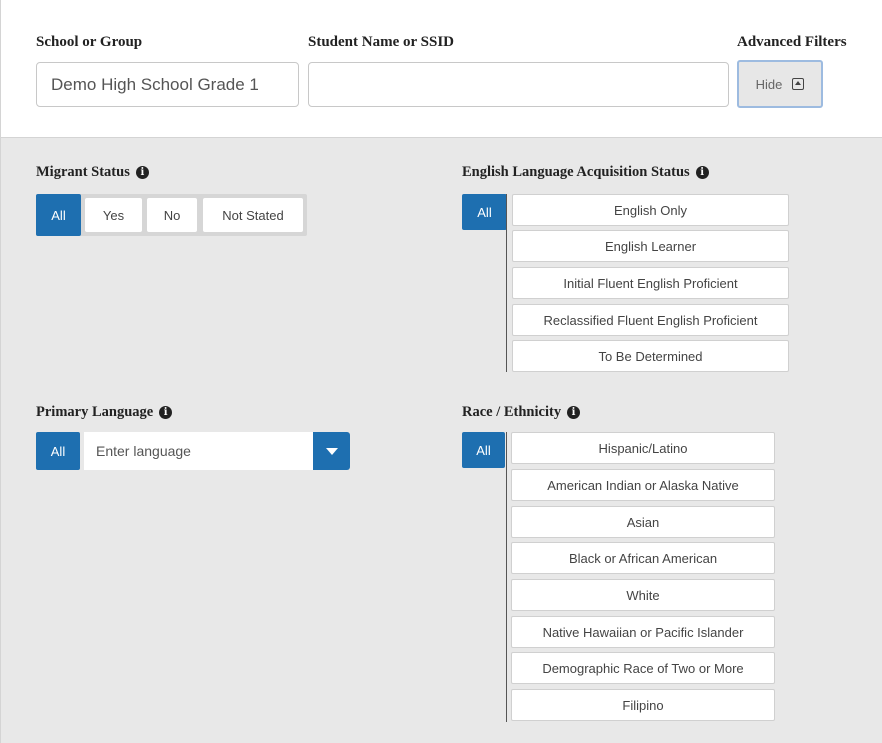 The image size is (882, 743). I want to click on race-option: Asian, so click(643, 522).